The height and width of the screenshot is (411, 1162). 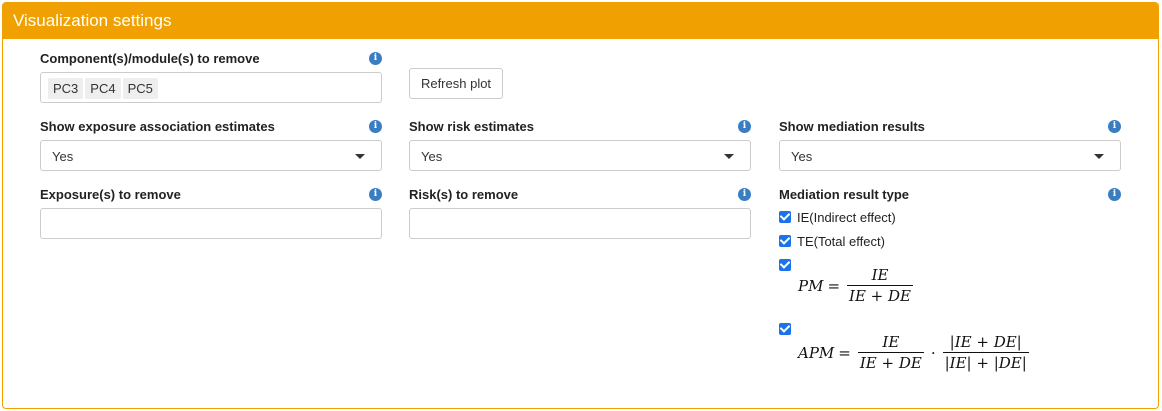 I want to click on mediation-select: Yes, so click(x=950, y=155).